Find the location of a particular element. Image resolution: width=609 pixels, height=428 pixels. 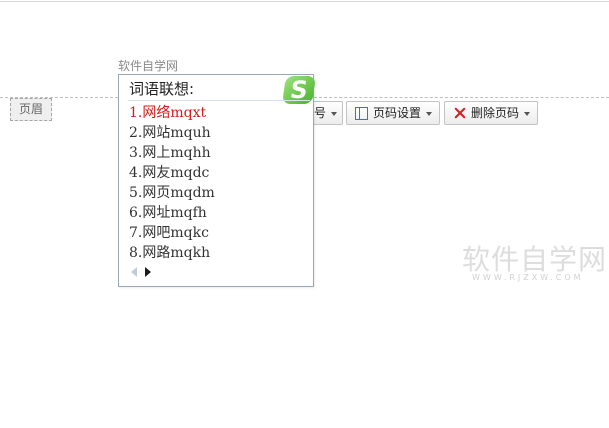

ime-pager is located at coordinates (146, 272).